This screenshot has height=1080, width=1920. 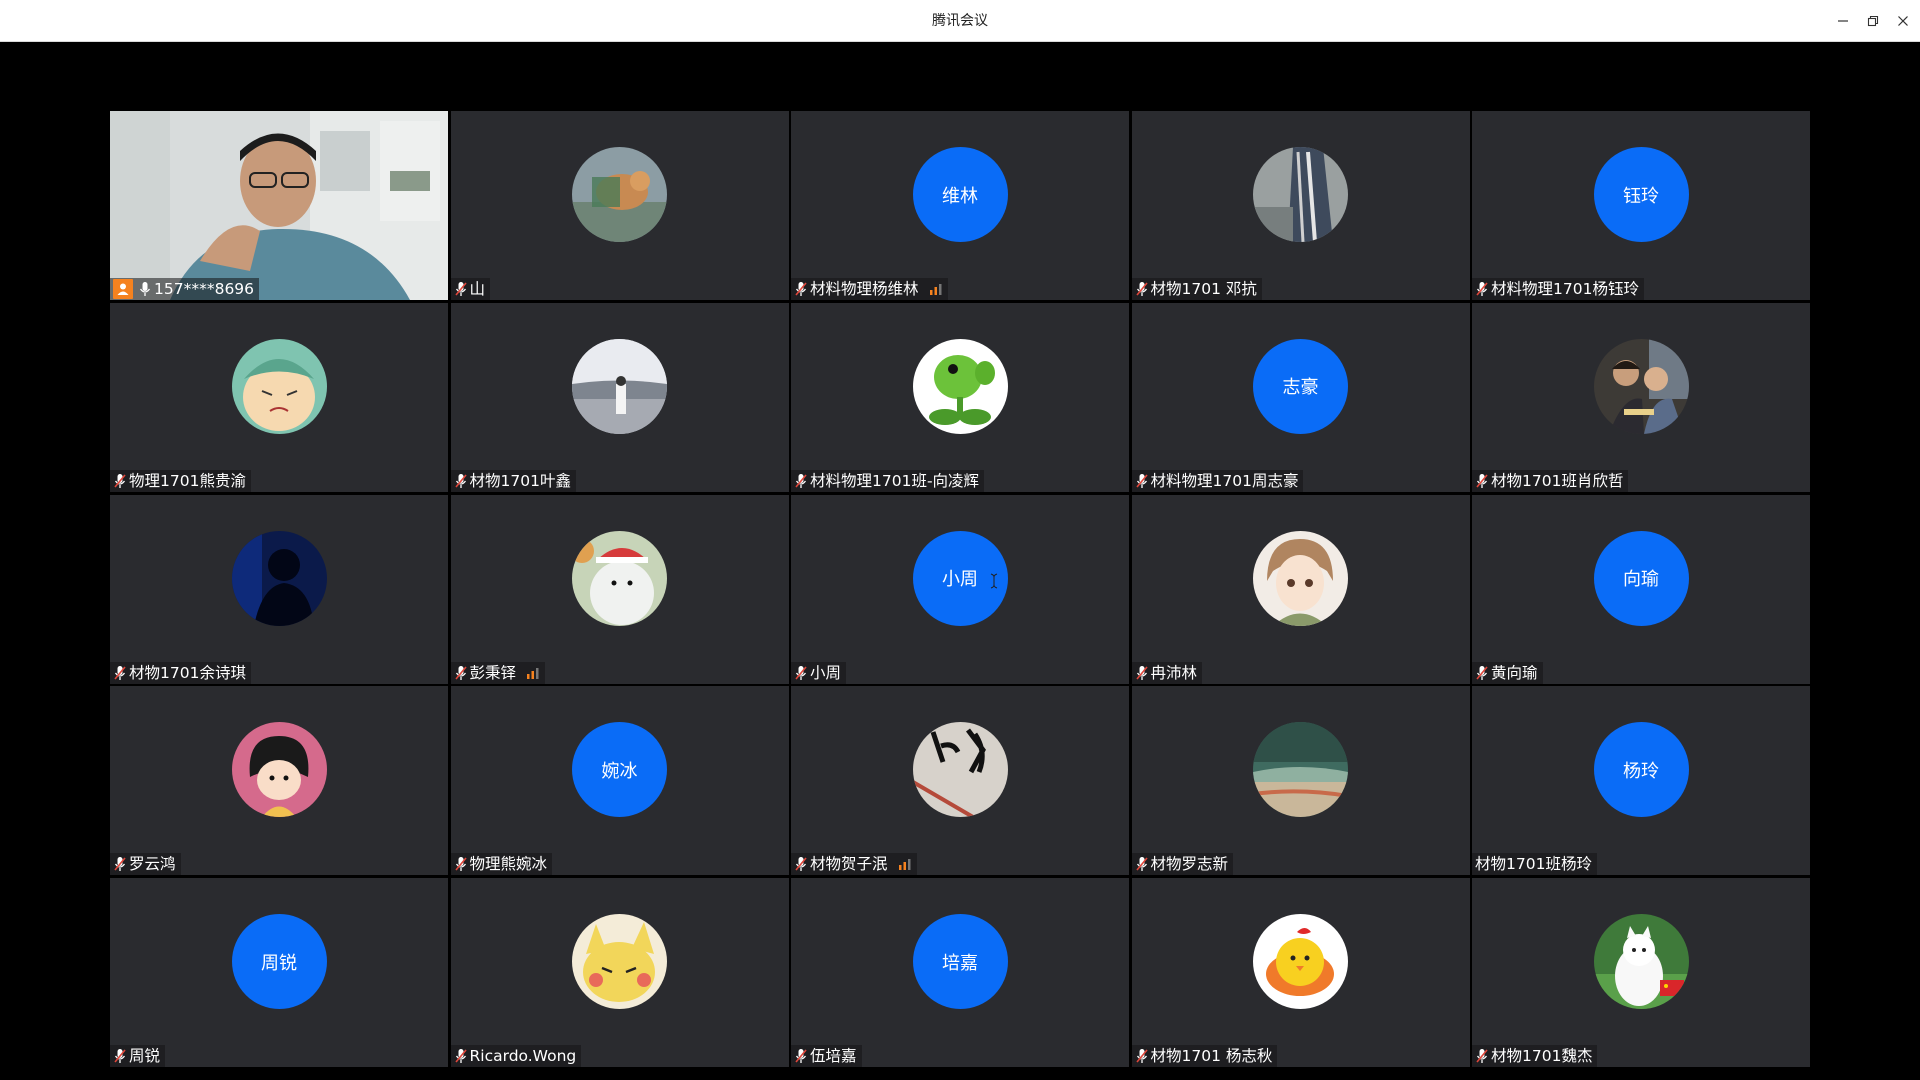 I want to click on name-tag: 材物1701余诗琪, so click(x=180, y=672).